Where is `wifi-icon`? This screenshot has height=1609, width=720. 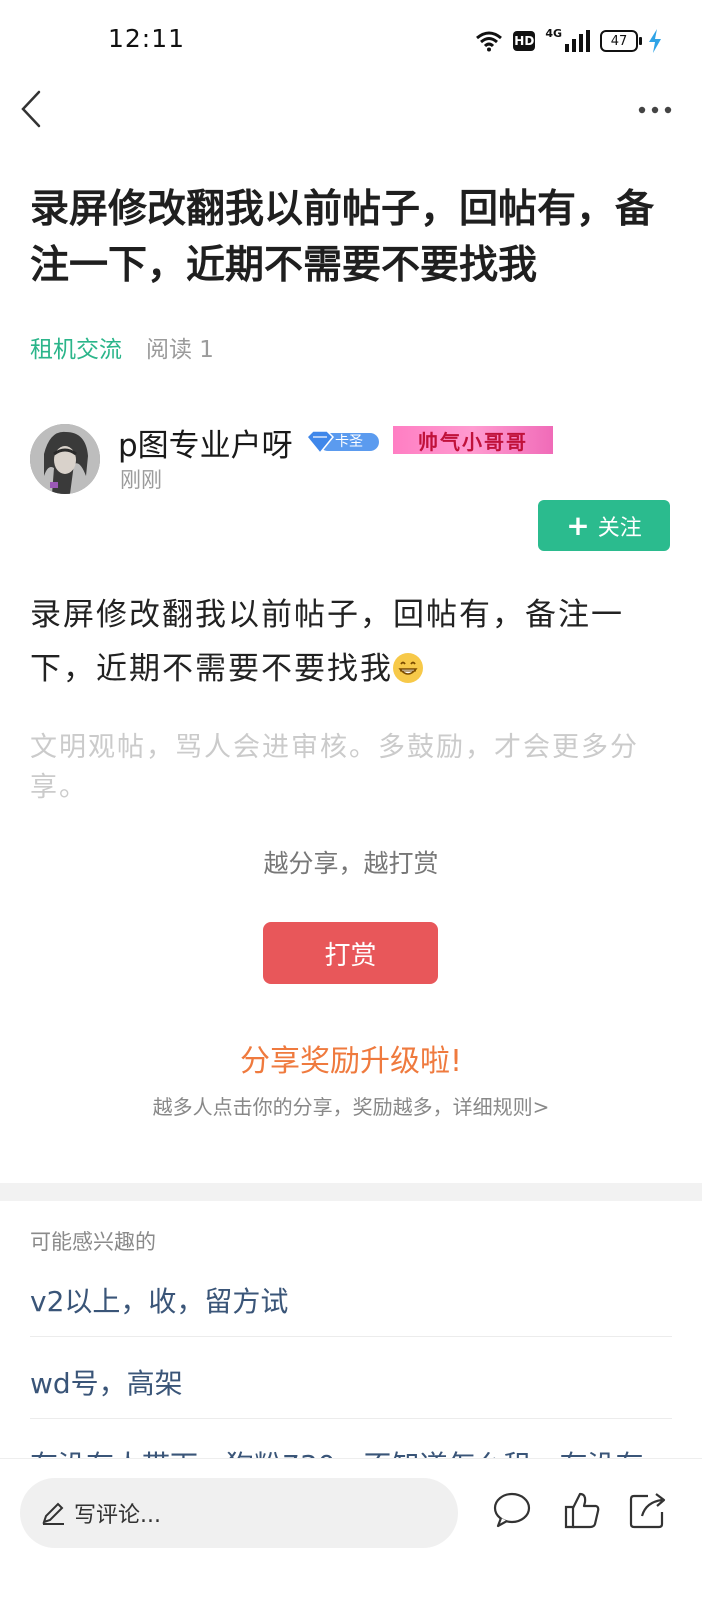
wifi-icon is located at coordinates (489, 41).